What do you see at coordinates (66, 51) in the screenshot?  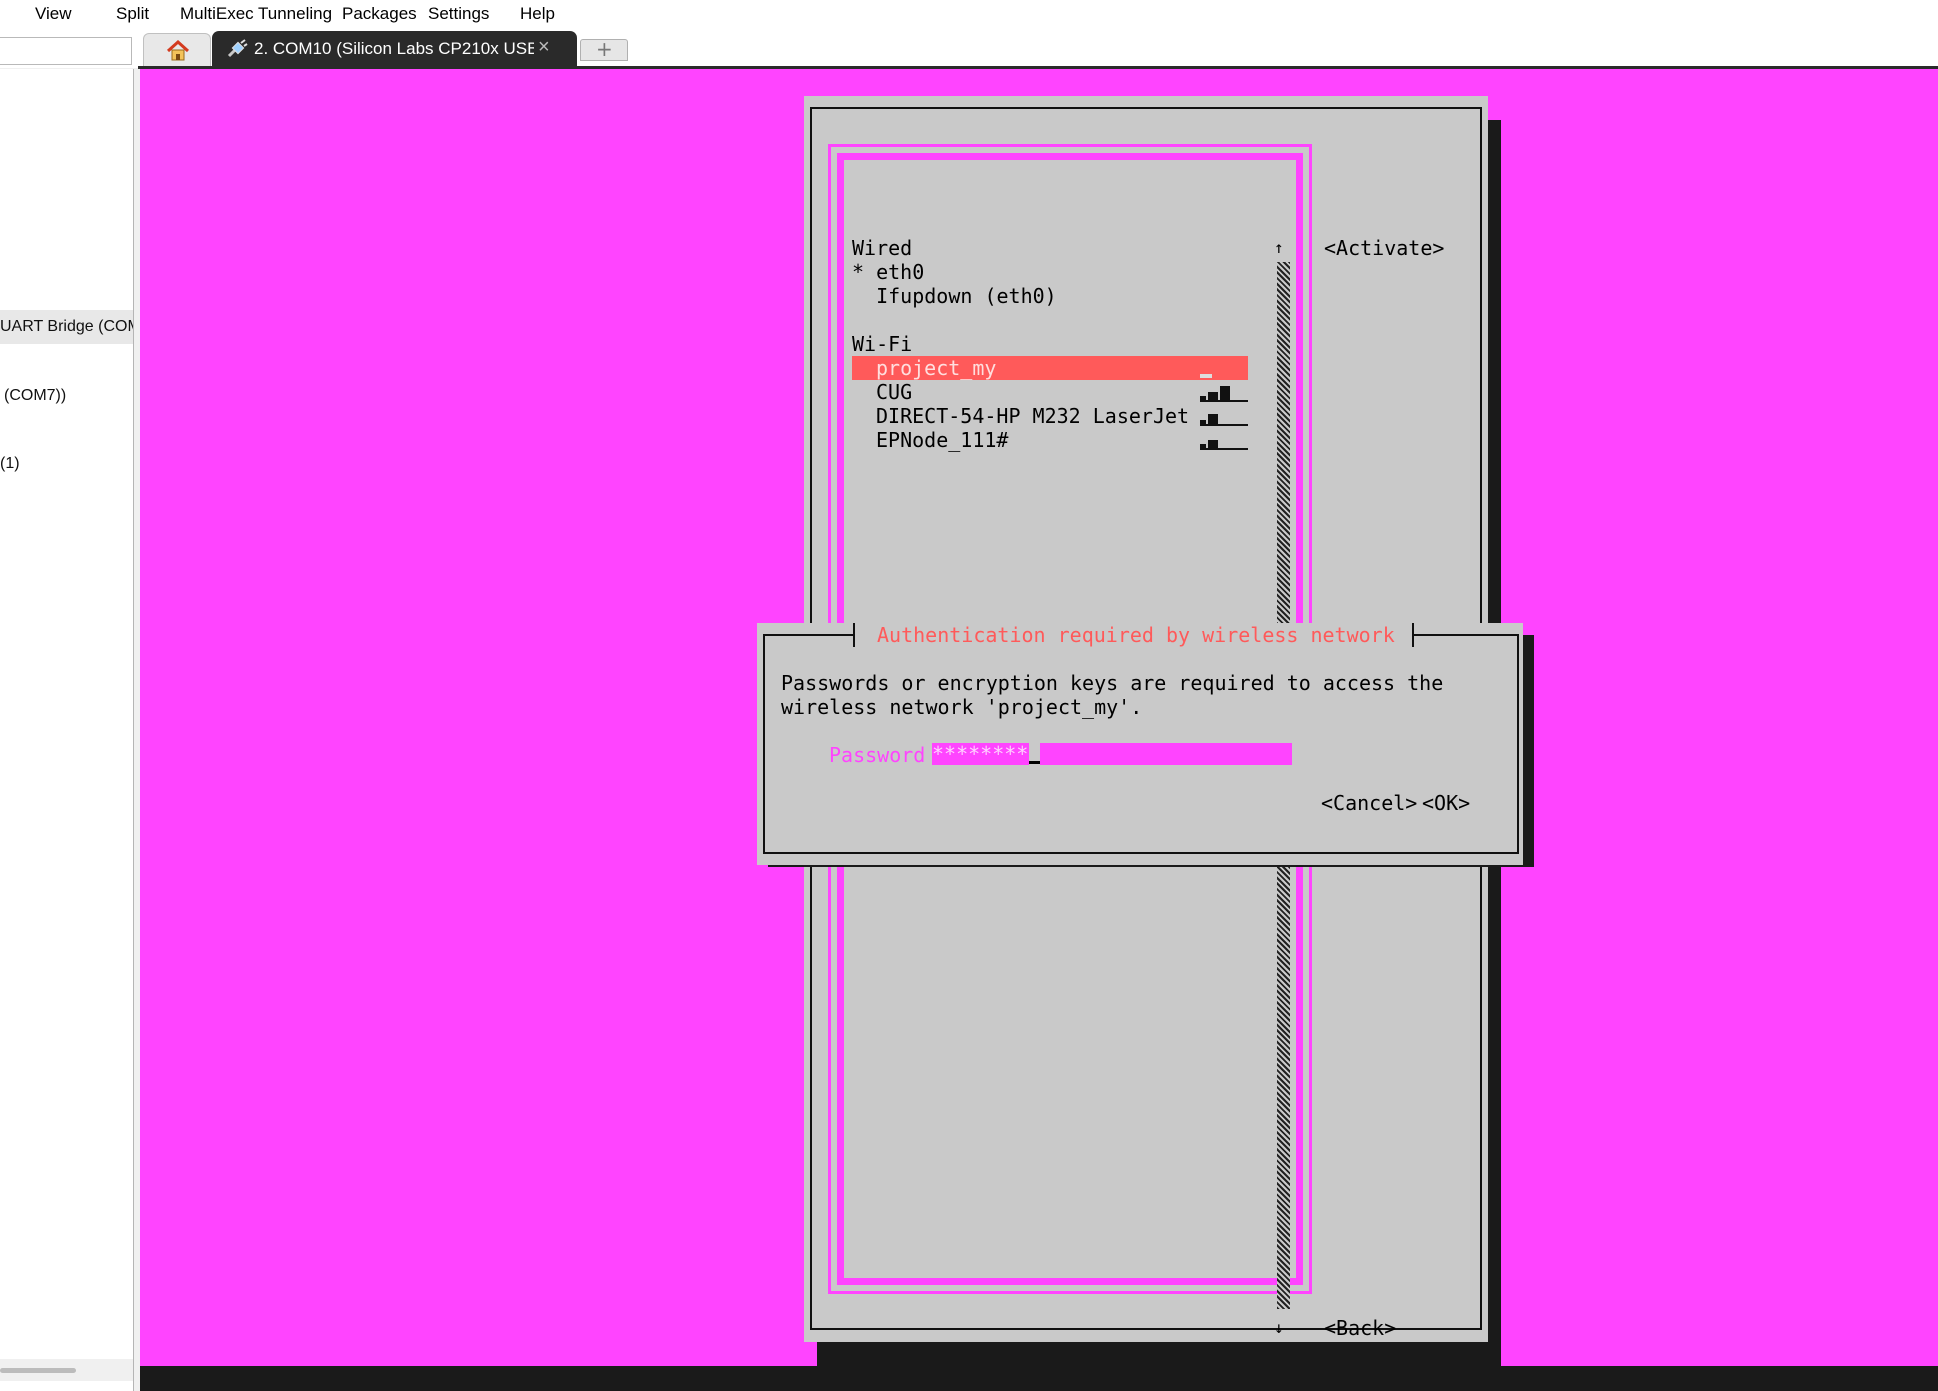 I see `sessions-search-input` at bounding box center [66, 51].